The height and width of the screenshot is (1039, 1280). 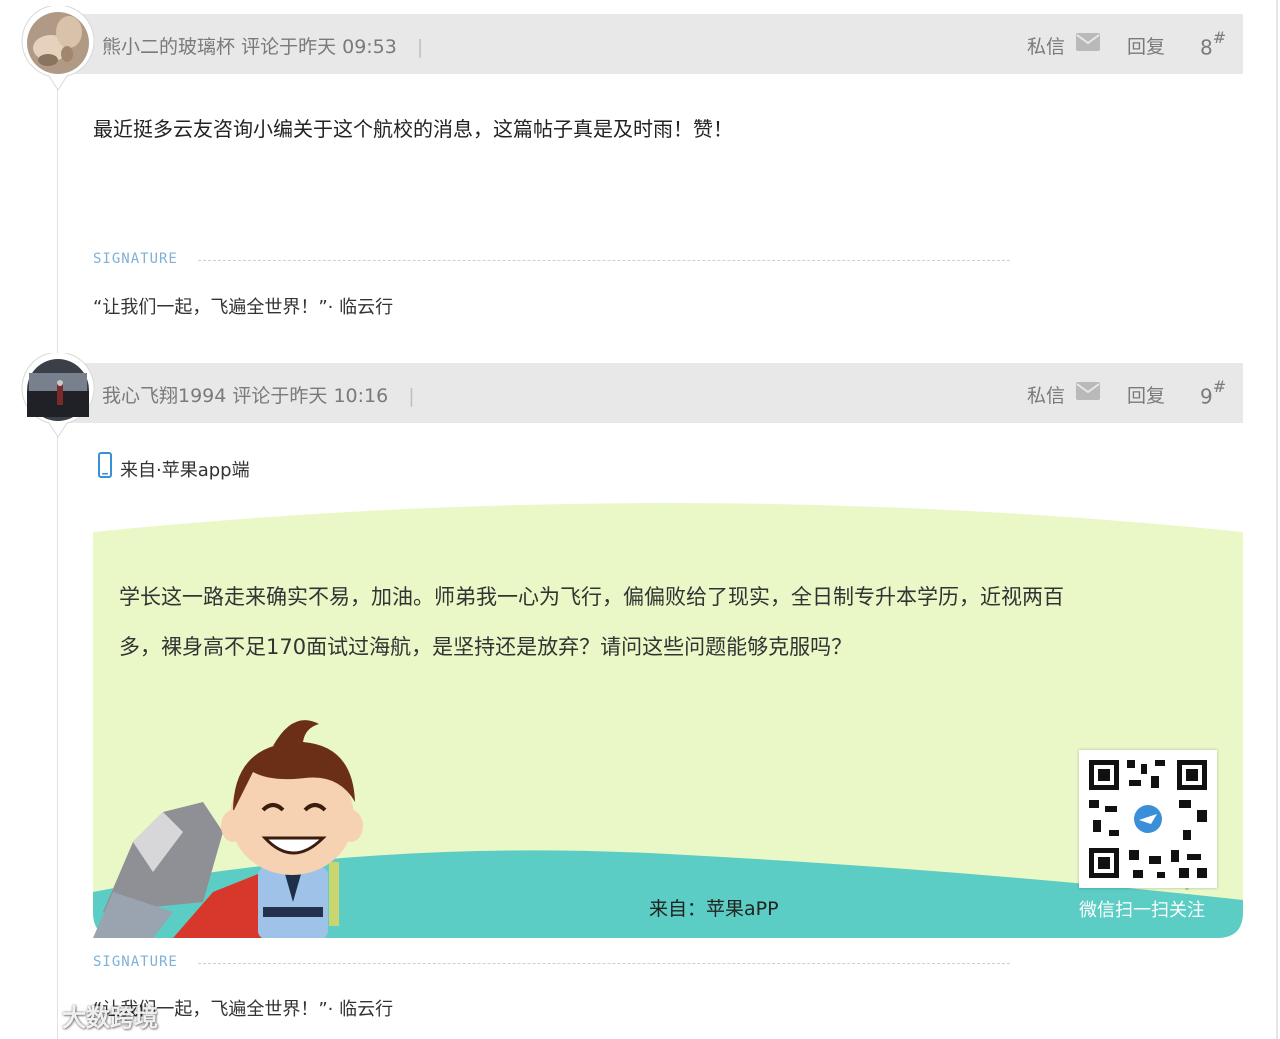 What do you see at coordinates (310, 396) in the screenshot?
I see `comment-meta: 评论于昨天 10:16` at bounding box center [310, 396].